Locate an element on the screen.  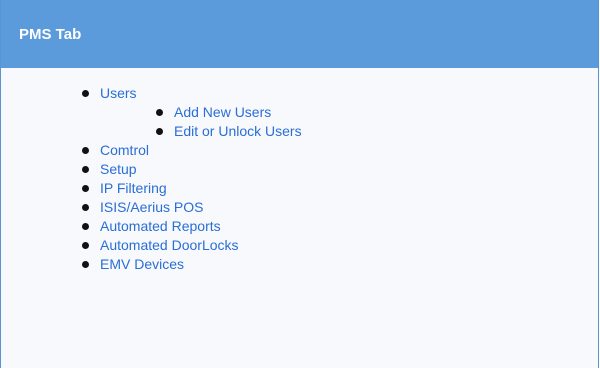
toc-item-isis-aerius-pos: ISIS/Aerius POS is located at coordinates (299, 207).